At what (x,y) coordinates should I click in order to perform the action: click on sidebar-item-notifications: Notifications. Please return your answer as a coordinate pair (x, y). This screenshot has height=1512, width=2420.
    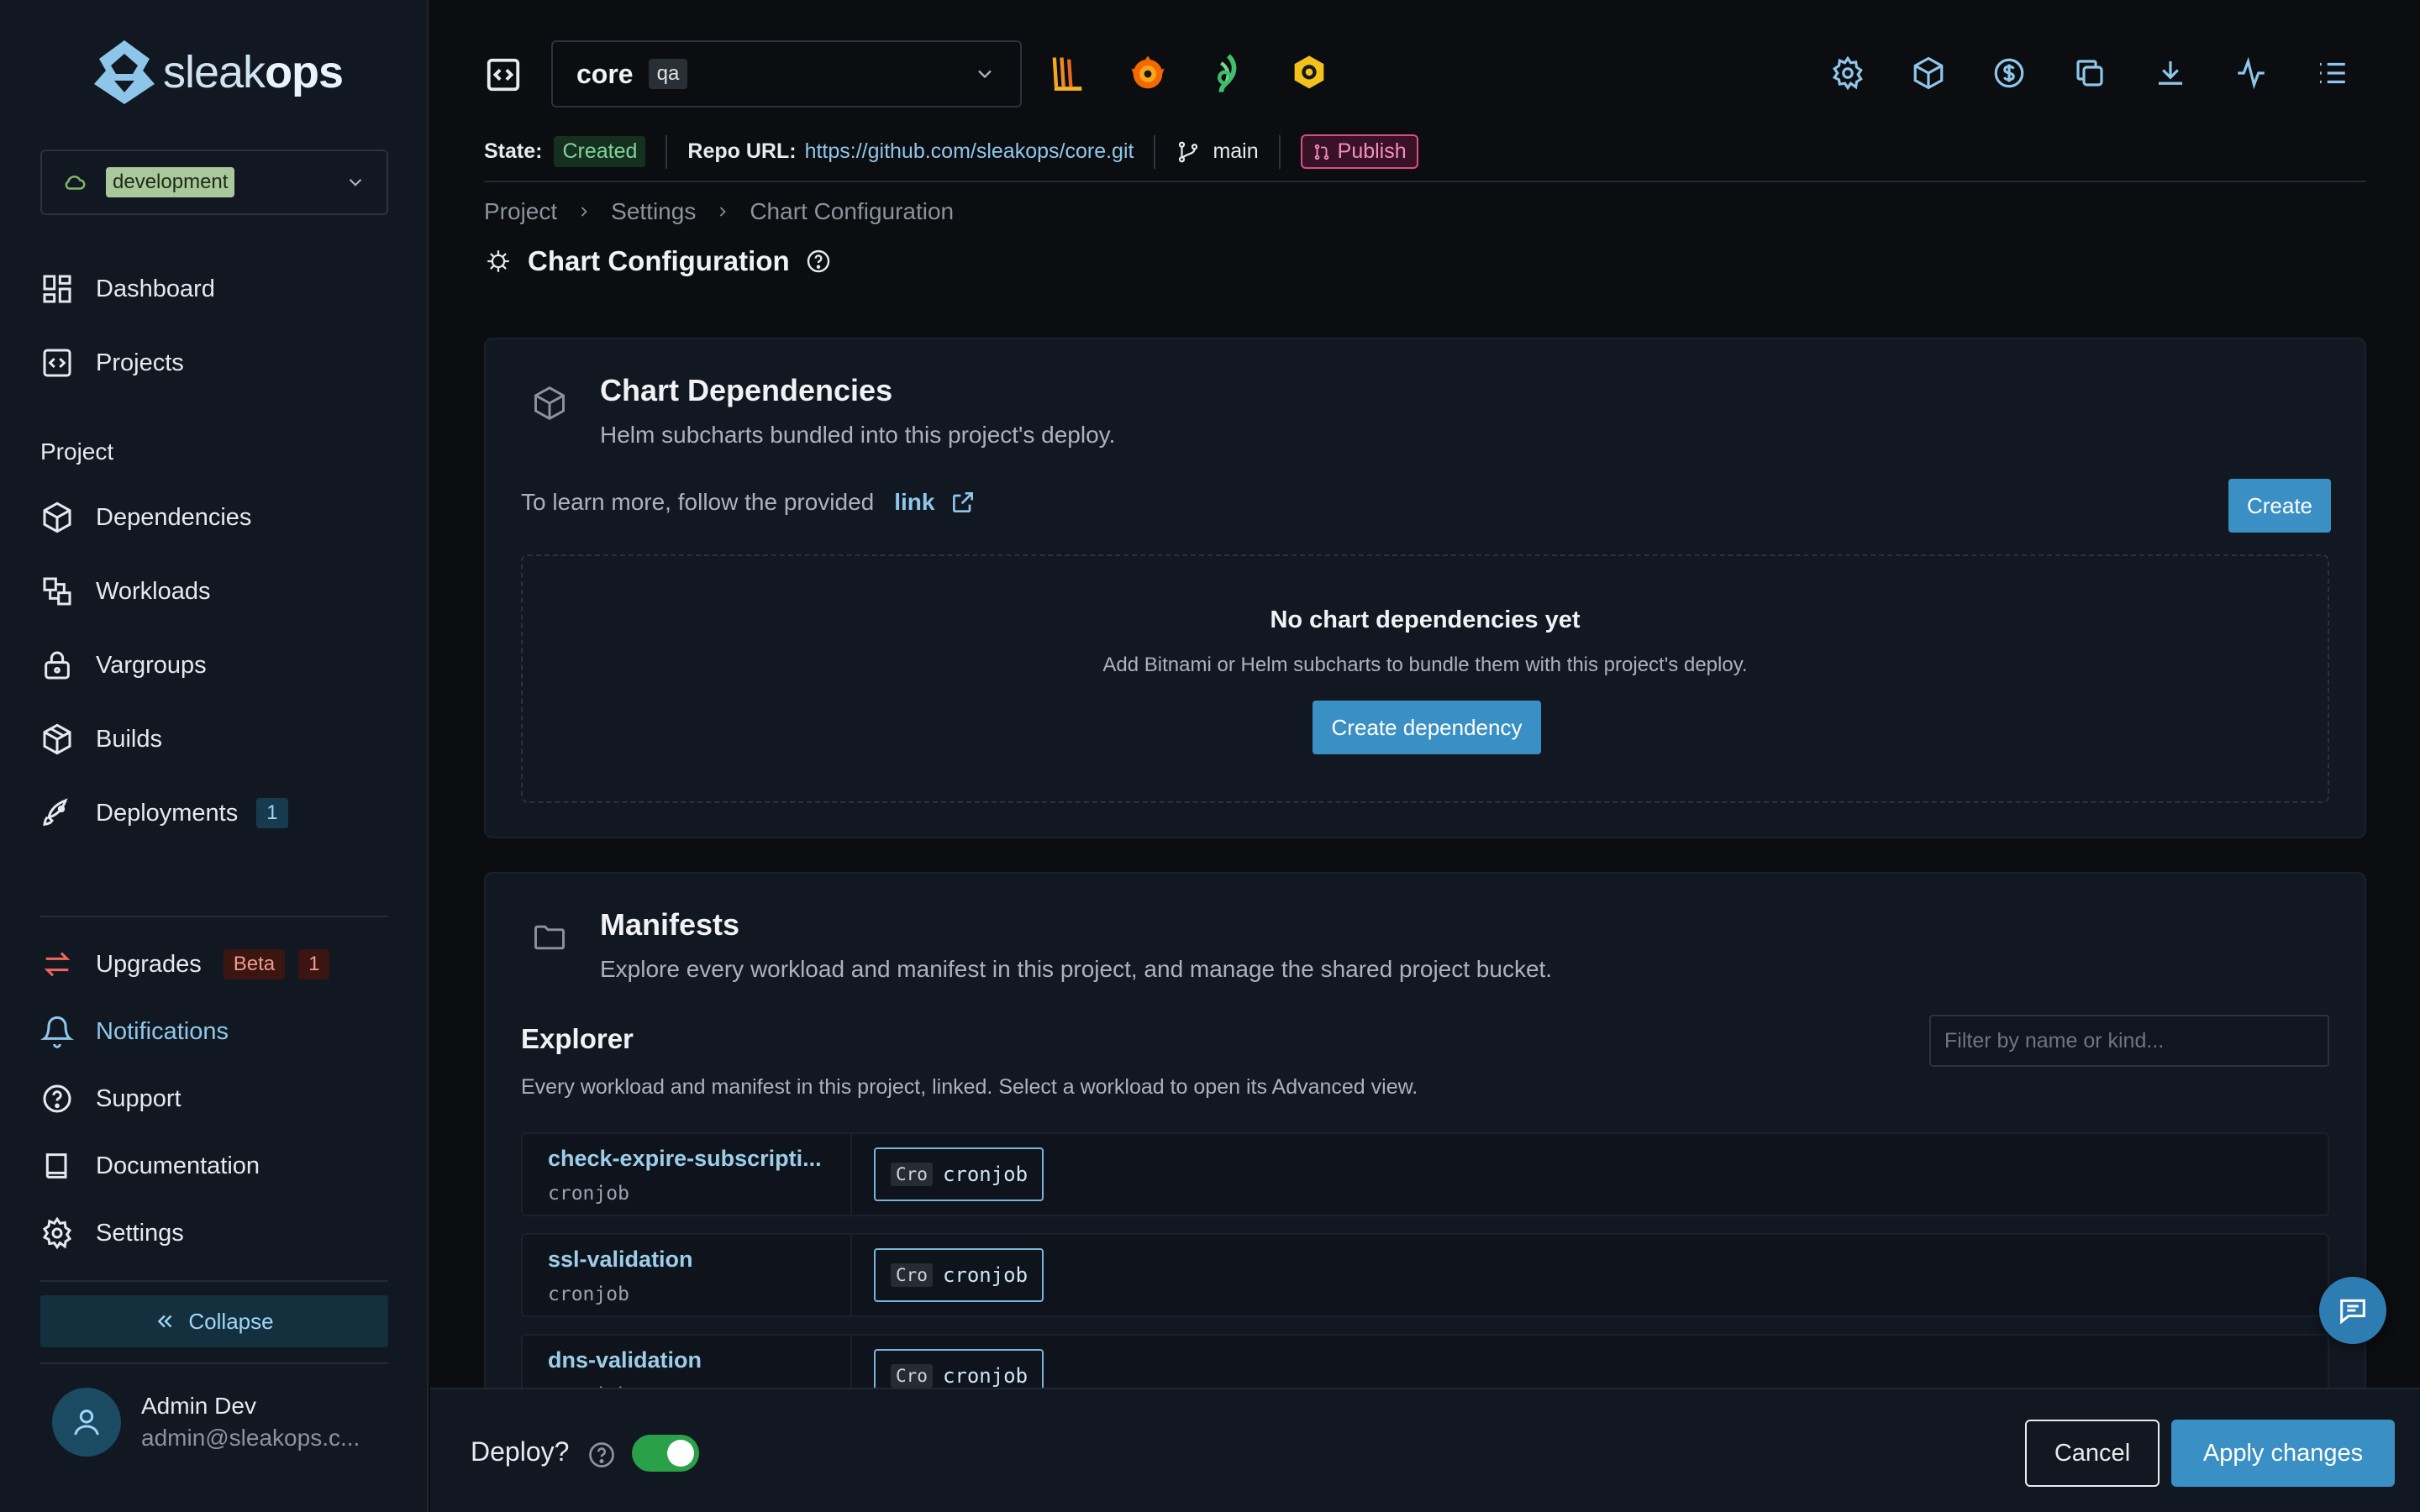
    Looking at the image, I should click on (134, 1031).